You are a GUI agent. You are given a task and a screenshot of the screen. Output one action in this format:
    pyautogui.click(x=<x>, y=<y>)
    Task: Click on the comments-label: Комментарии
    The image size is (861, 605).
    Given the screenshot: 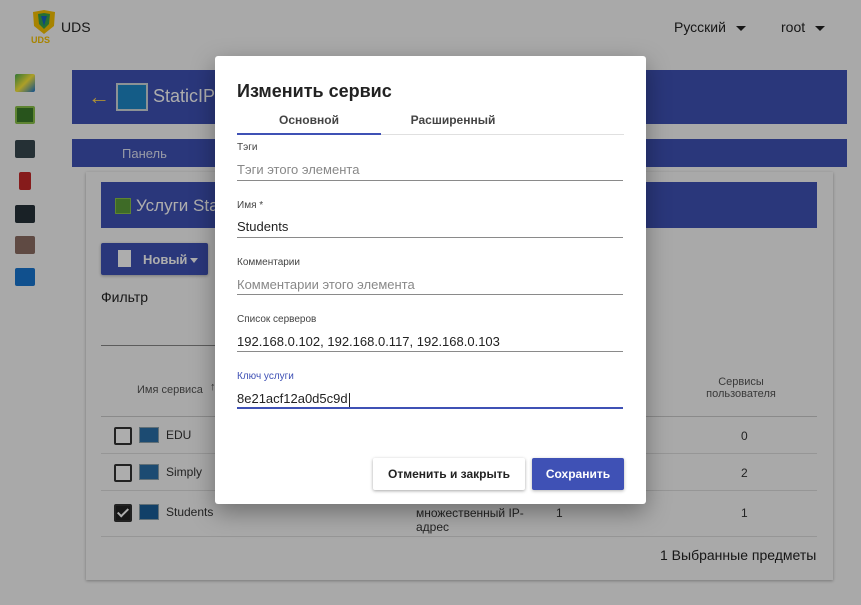 What is the action you would take?
    pyautogui.click(x=268, y=262)
    